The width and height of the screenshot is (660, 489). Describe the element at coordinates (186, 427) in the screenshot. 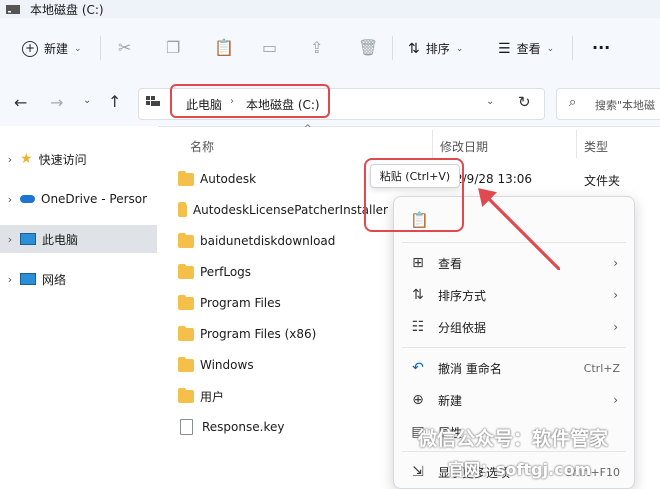

I see `document-icon` at that location.